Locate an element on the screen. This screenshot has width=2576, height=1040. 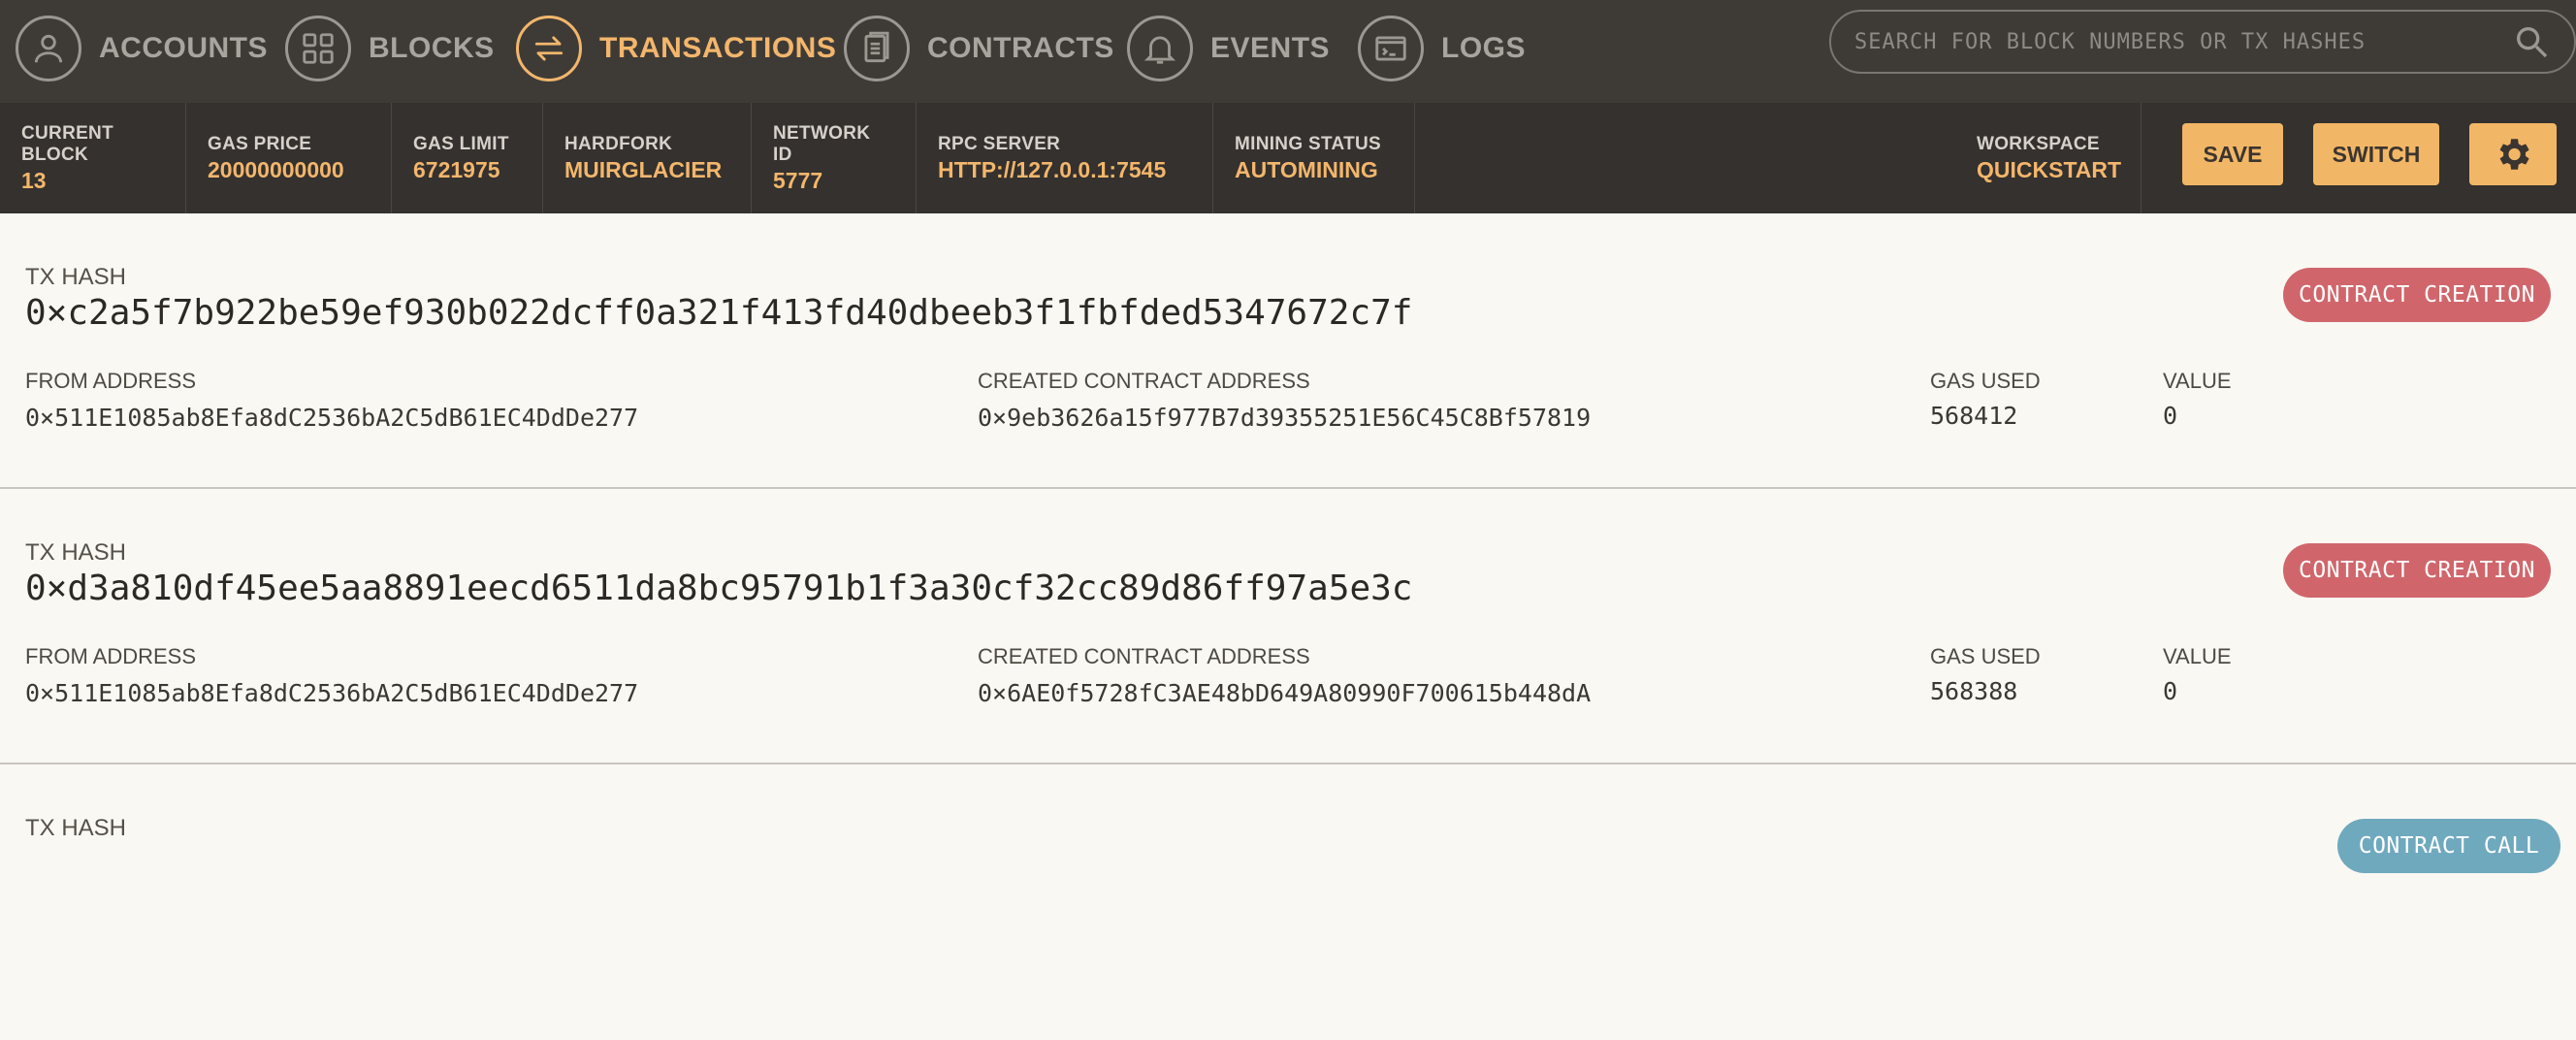
document-icon is located at coordinates (877, 48).